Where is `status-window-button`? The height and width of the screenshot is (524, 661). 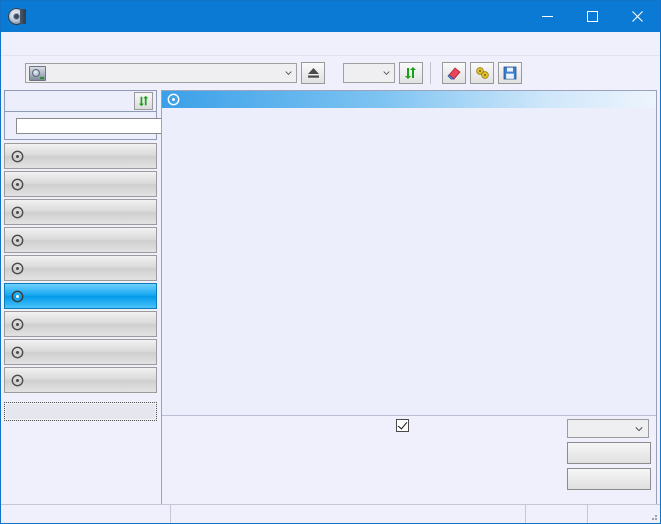
status-window-button is located at coordinates (80, 411).